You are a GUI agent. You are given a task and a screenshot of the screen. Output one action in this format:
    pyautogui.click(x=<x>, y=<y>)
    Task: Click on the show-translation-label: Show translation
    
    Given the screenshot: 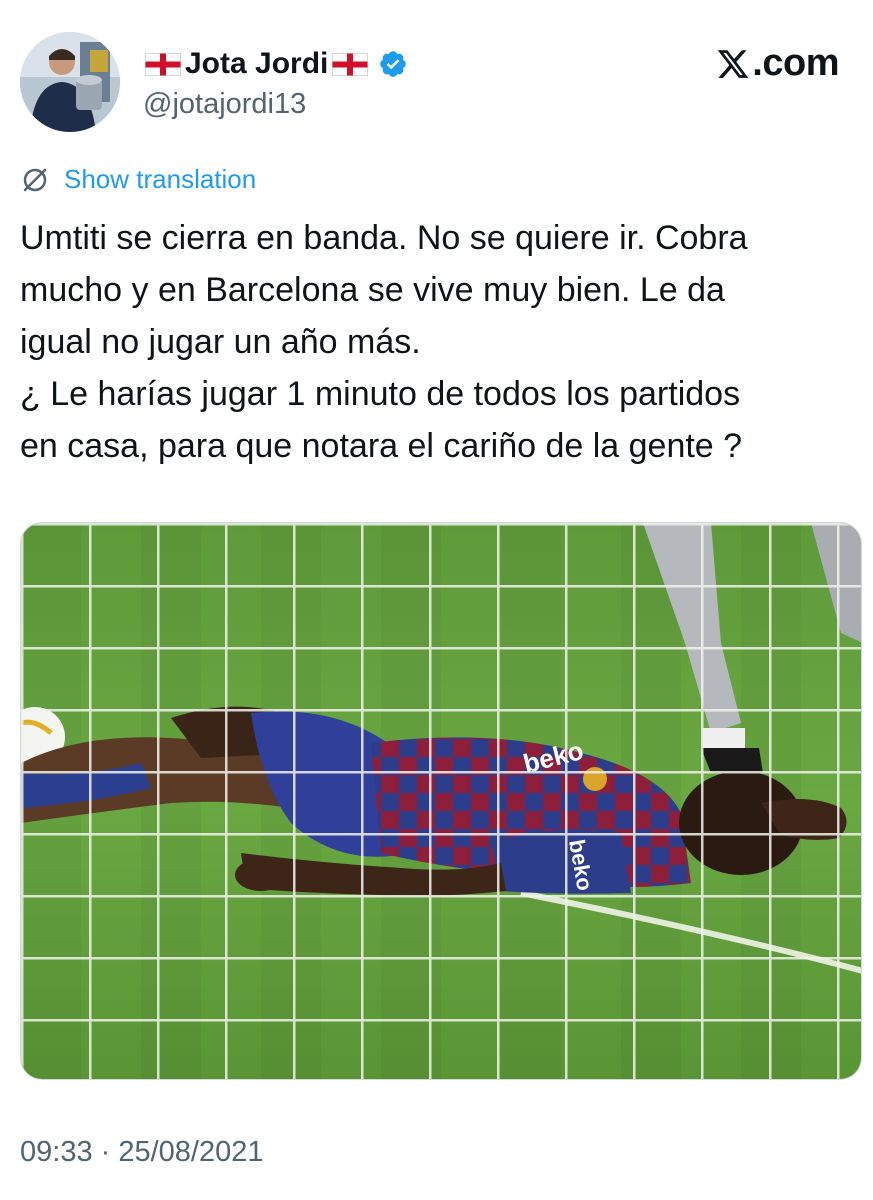 What is the action you would take?
    pyautogui.click(x=160, y=179)
    